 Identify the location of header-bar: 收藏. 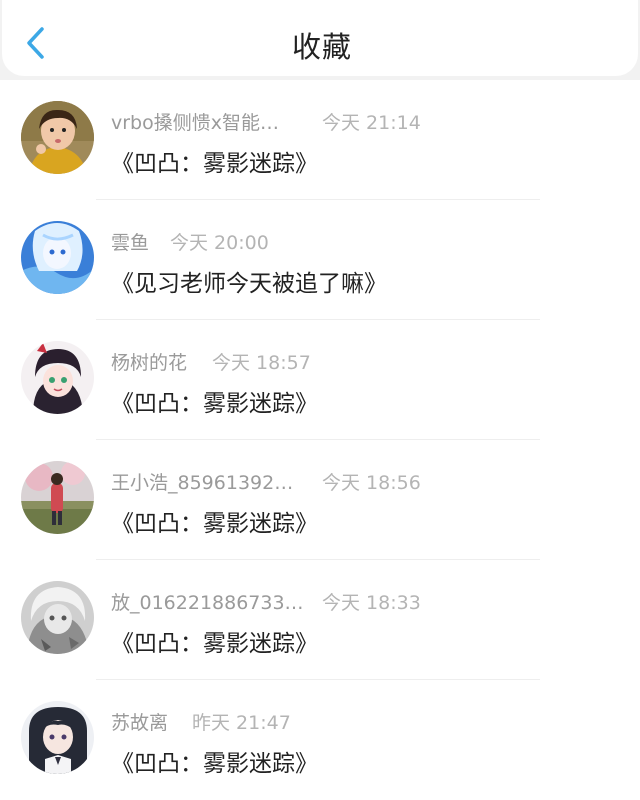
(320, 38).